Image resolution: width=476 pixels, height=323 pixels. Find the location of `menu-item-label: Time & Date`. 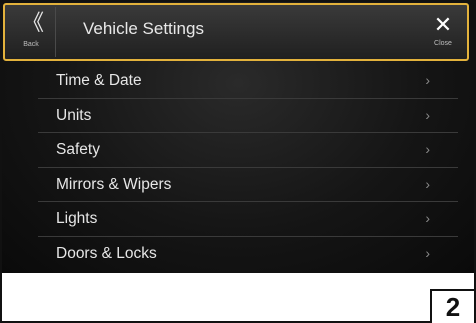

menu-item-label: Time & Date is located at coordinates (99, 80).